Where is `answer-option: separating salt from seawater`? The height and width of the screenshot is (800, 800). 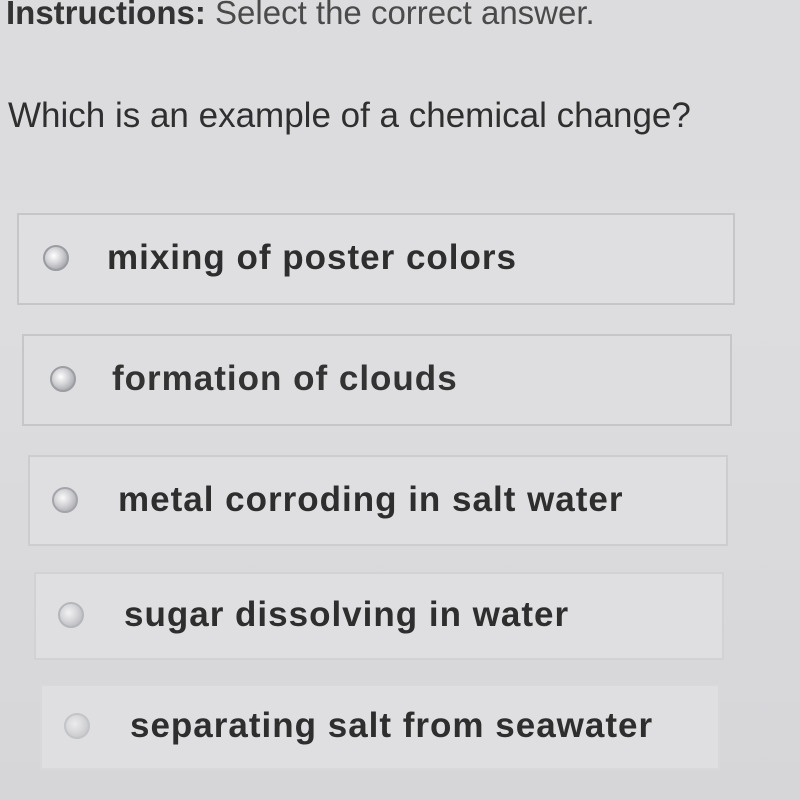
answer-option: separating salt from seawater is located at coordinates (380, 727).